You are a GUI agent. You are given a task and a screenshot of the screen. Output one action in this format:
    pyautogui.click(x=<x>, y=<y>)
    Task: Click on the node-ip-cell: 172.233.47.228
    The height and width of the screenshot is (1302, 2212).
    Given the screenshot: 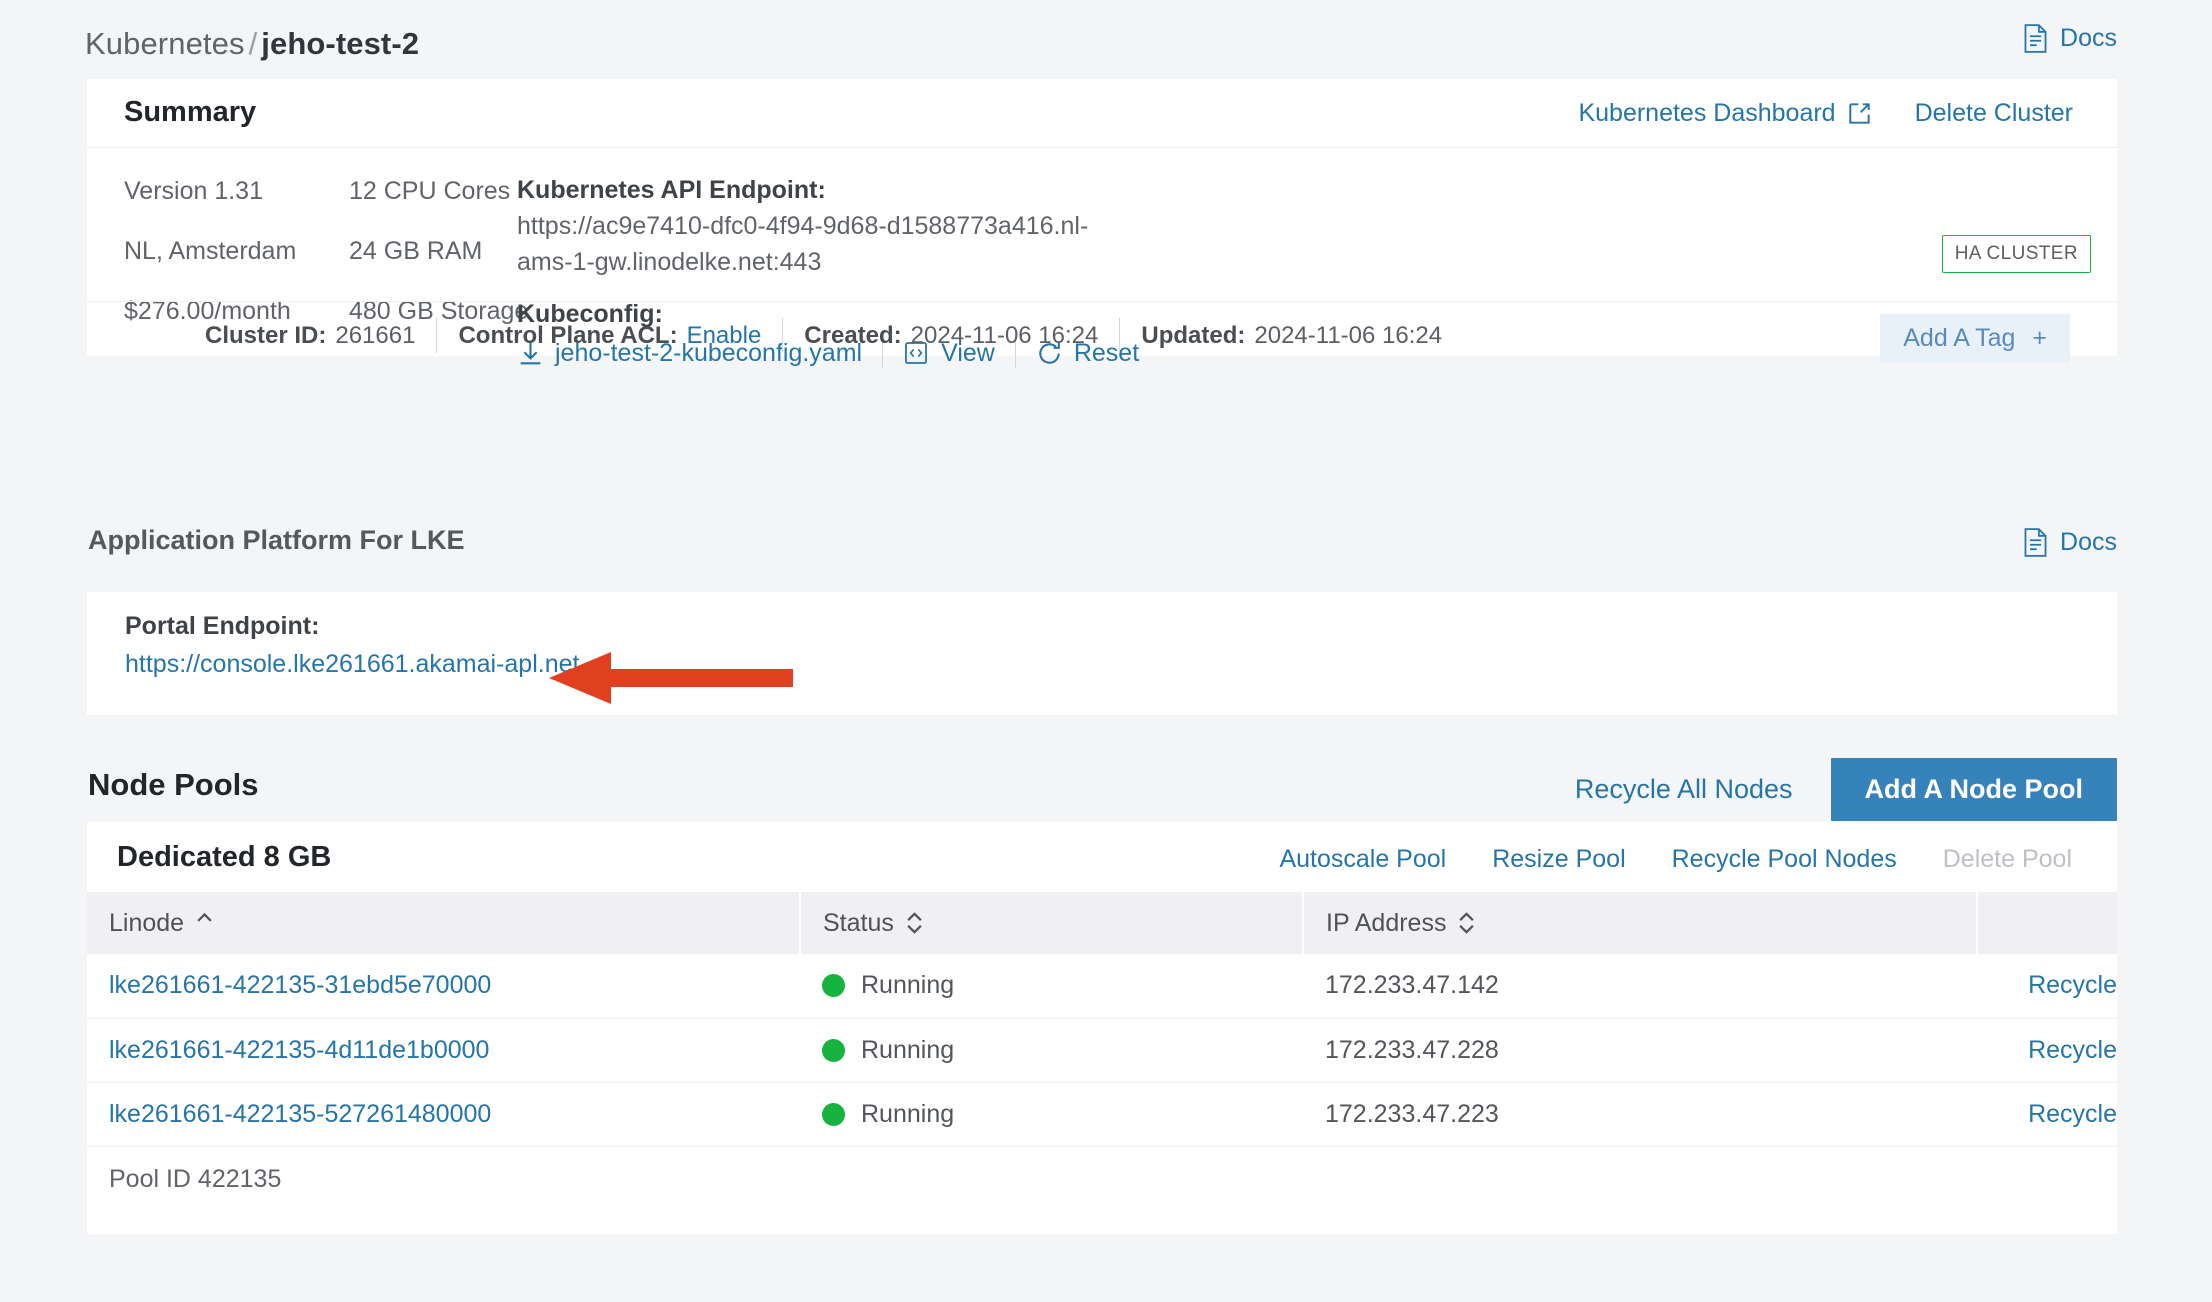 What is the action you would take?
    pyautogui.click(x=1640, y=1050)
    